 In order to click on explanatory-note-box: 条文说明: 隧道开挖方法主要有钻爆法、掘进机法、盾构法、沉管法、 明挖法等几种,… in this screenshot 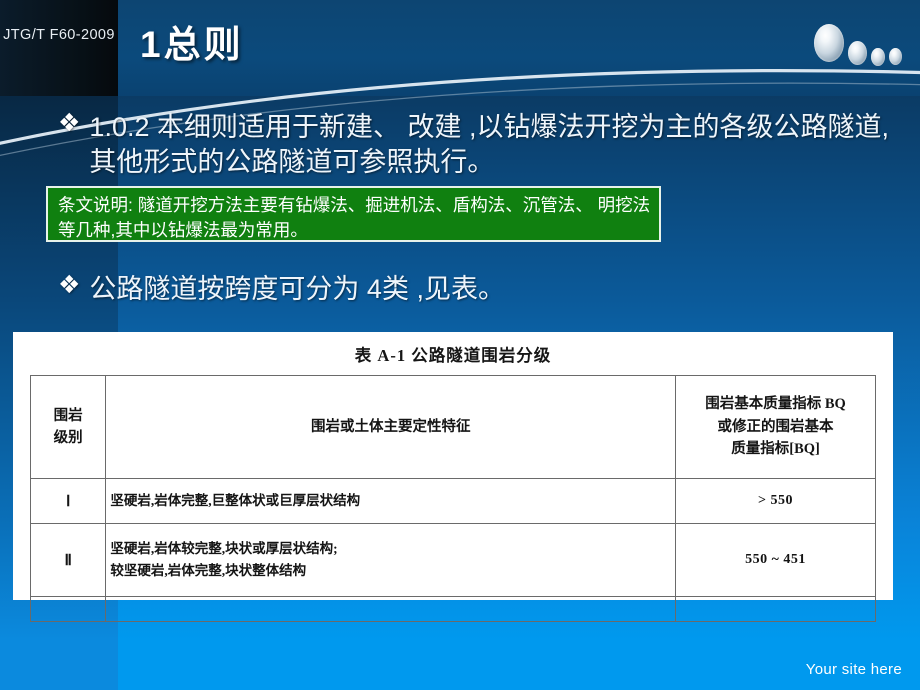, I will do `click(353, 214)`.